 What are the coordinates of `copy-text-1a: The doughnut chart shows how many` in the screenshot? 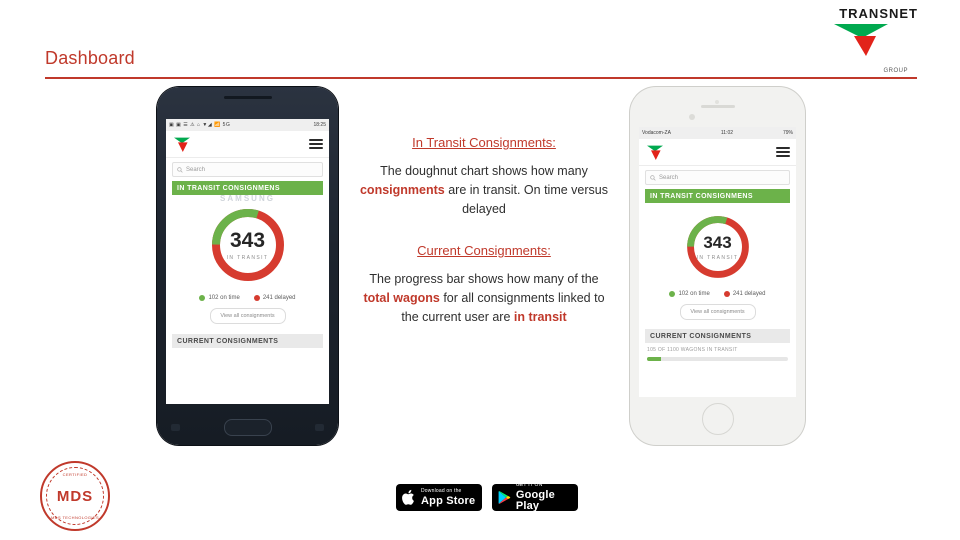 It's located at (484, 171).